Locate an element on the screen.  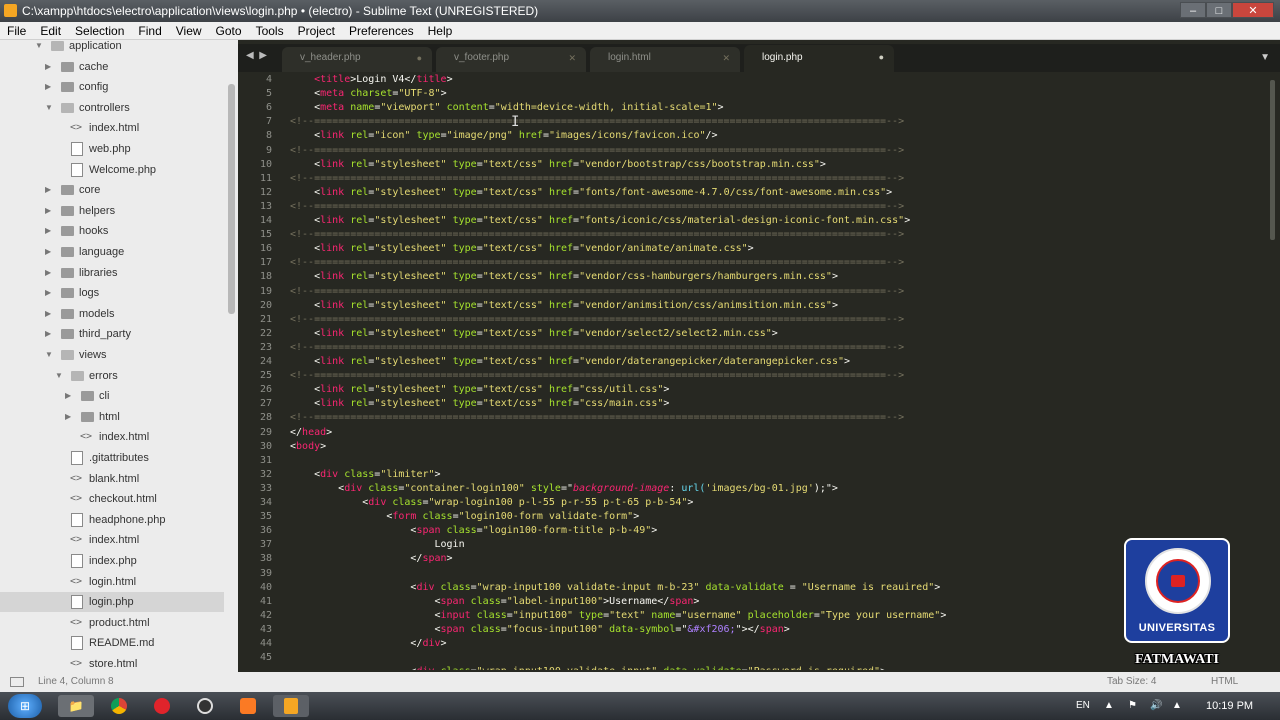
sidebar-item: <> blank.html is located at coordinates (112, 479).